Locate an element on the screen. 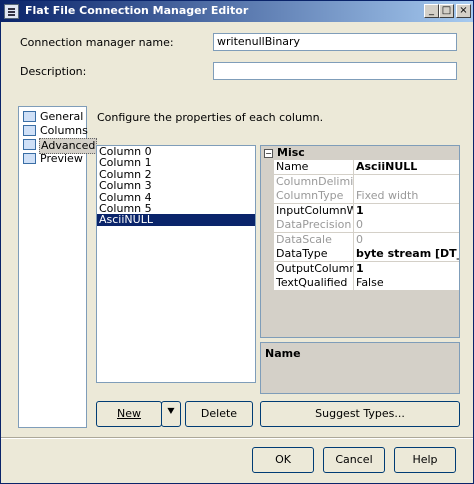 Image resolution: width=474 pixels, height=484 pixels. nav-item-preview: Preview is located at coordinates (52, 159).